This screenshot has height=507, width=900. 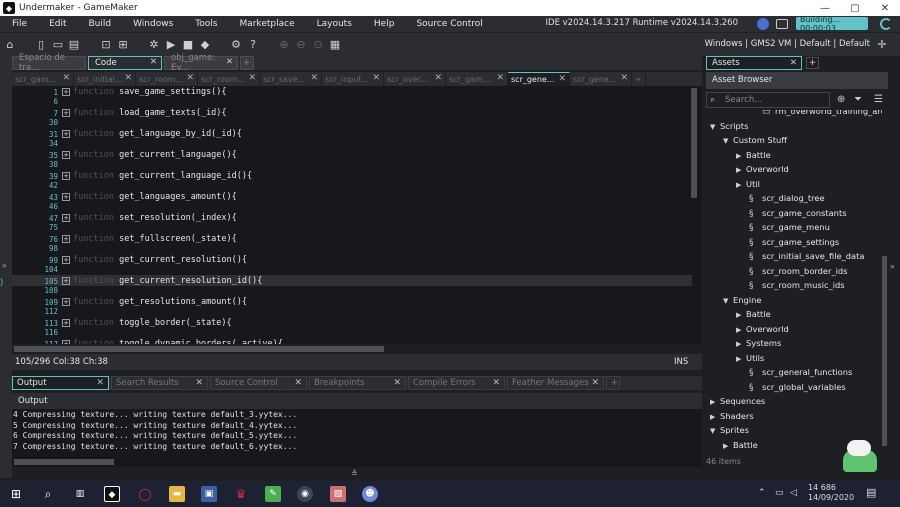 What do you see at coordinates (797, 389) in the screenshot?
I see `asset-tree-item: § scr_global_variables` at bounding box center [797, 389].